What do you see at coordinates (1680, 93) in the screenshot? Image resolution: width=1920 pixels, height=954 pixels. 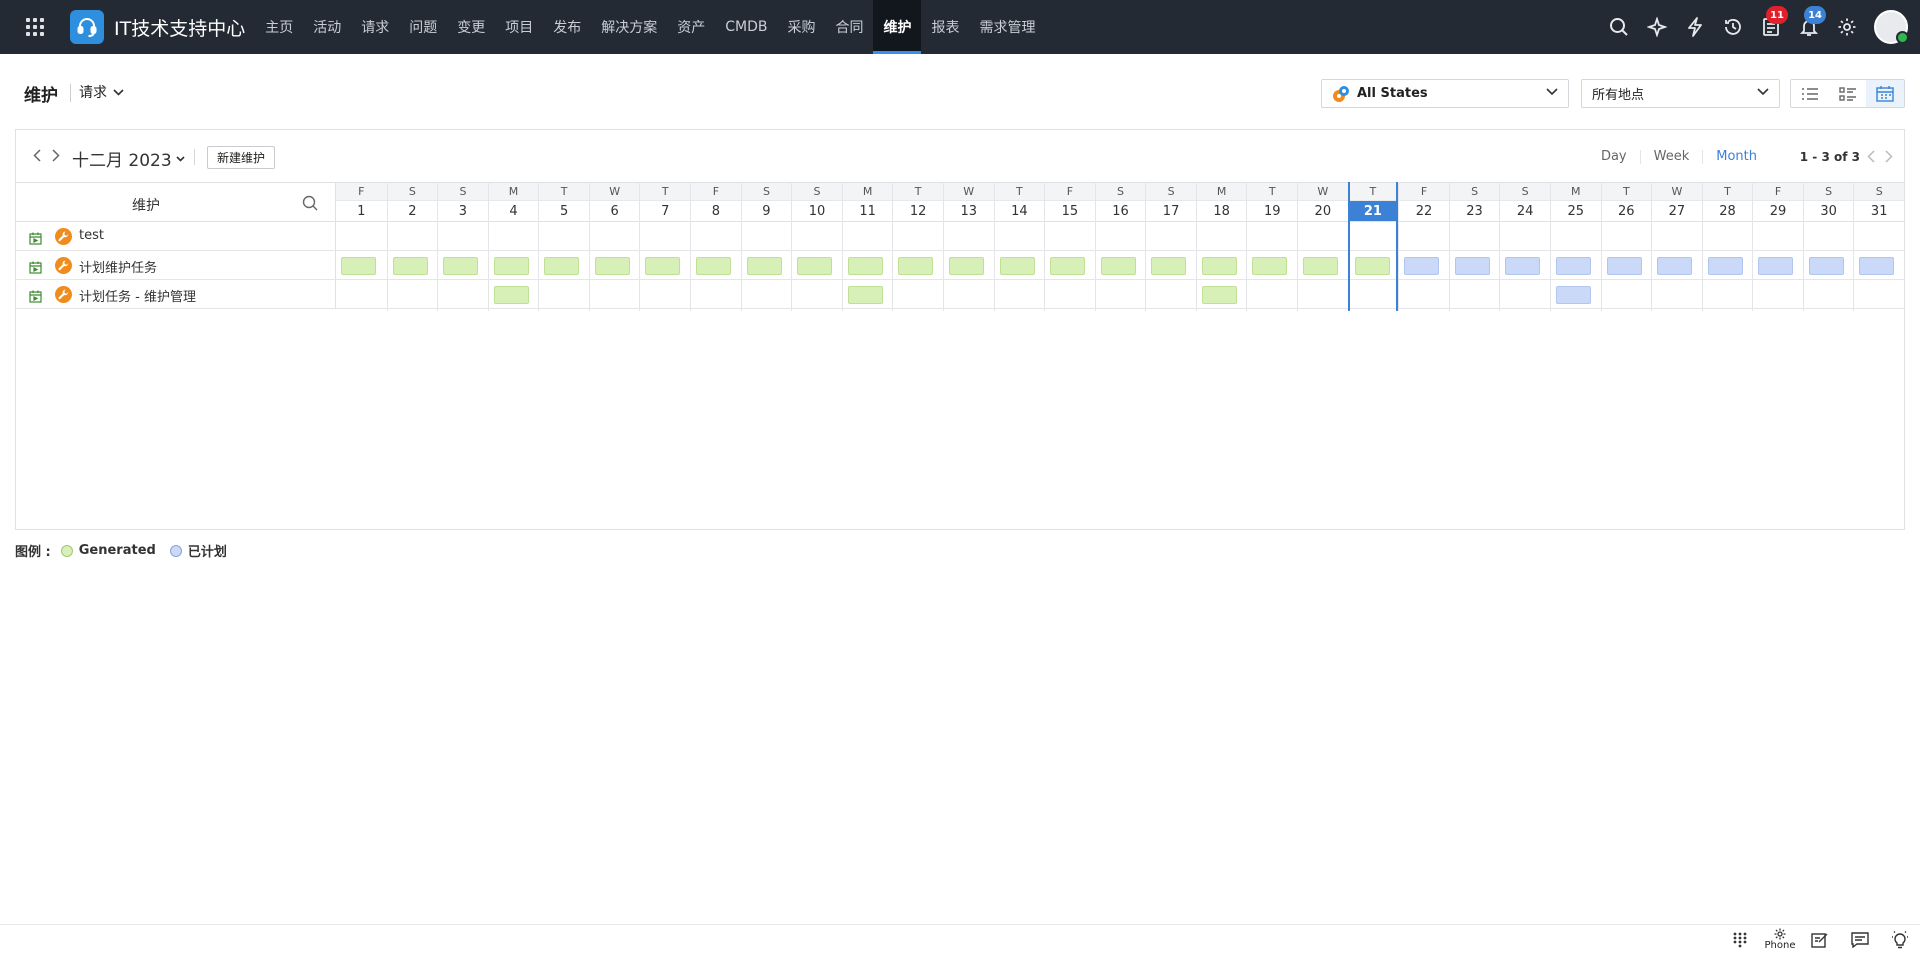 I see `location-filter-select: 所有地点` at bounding box center [1680, 93].